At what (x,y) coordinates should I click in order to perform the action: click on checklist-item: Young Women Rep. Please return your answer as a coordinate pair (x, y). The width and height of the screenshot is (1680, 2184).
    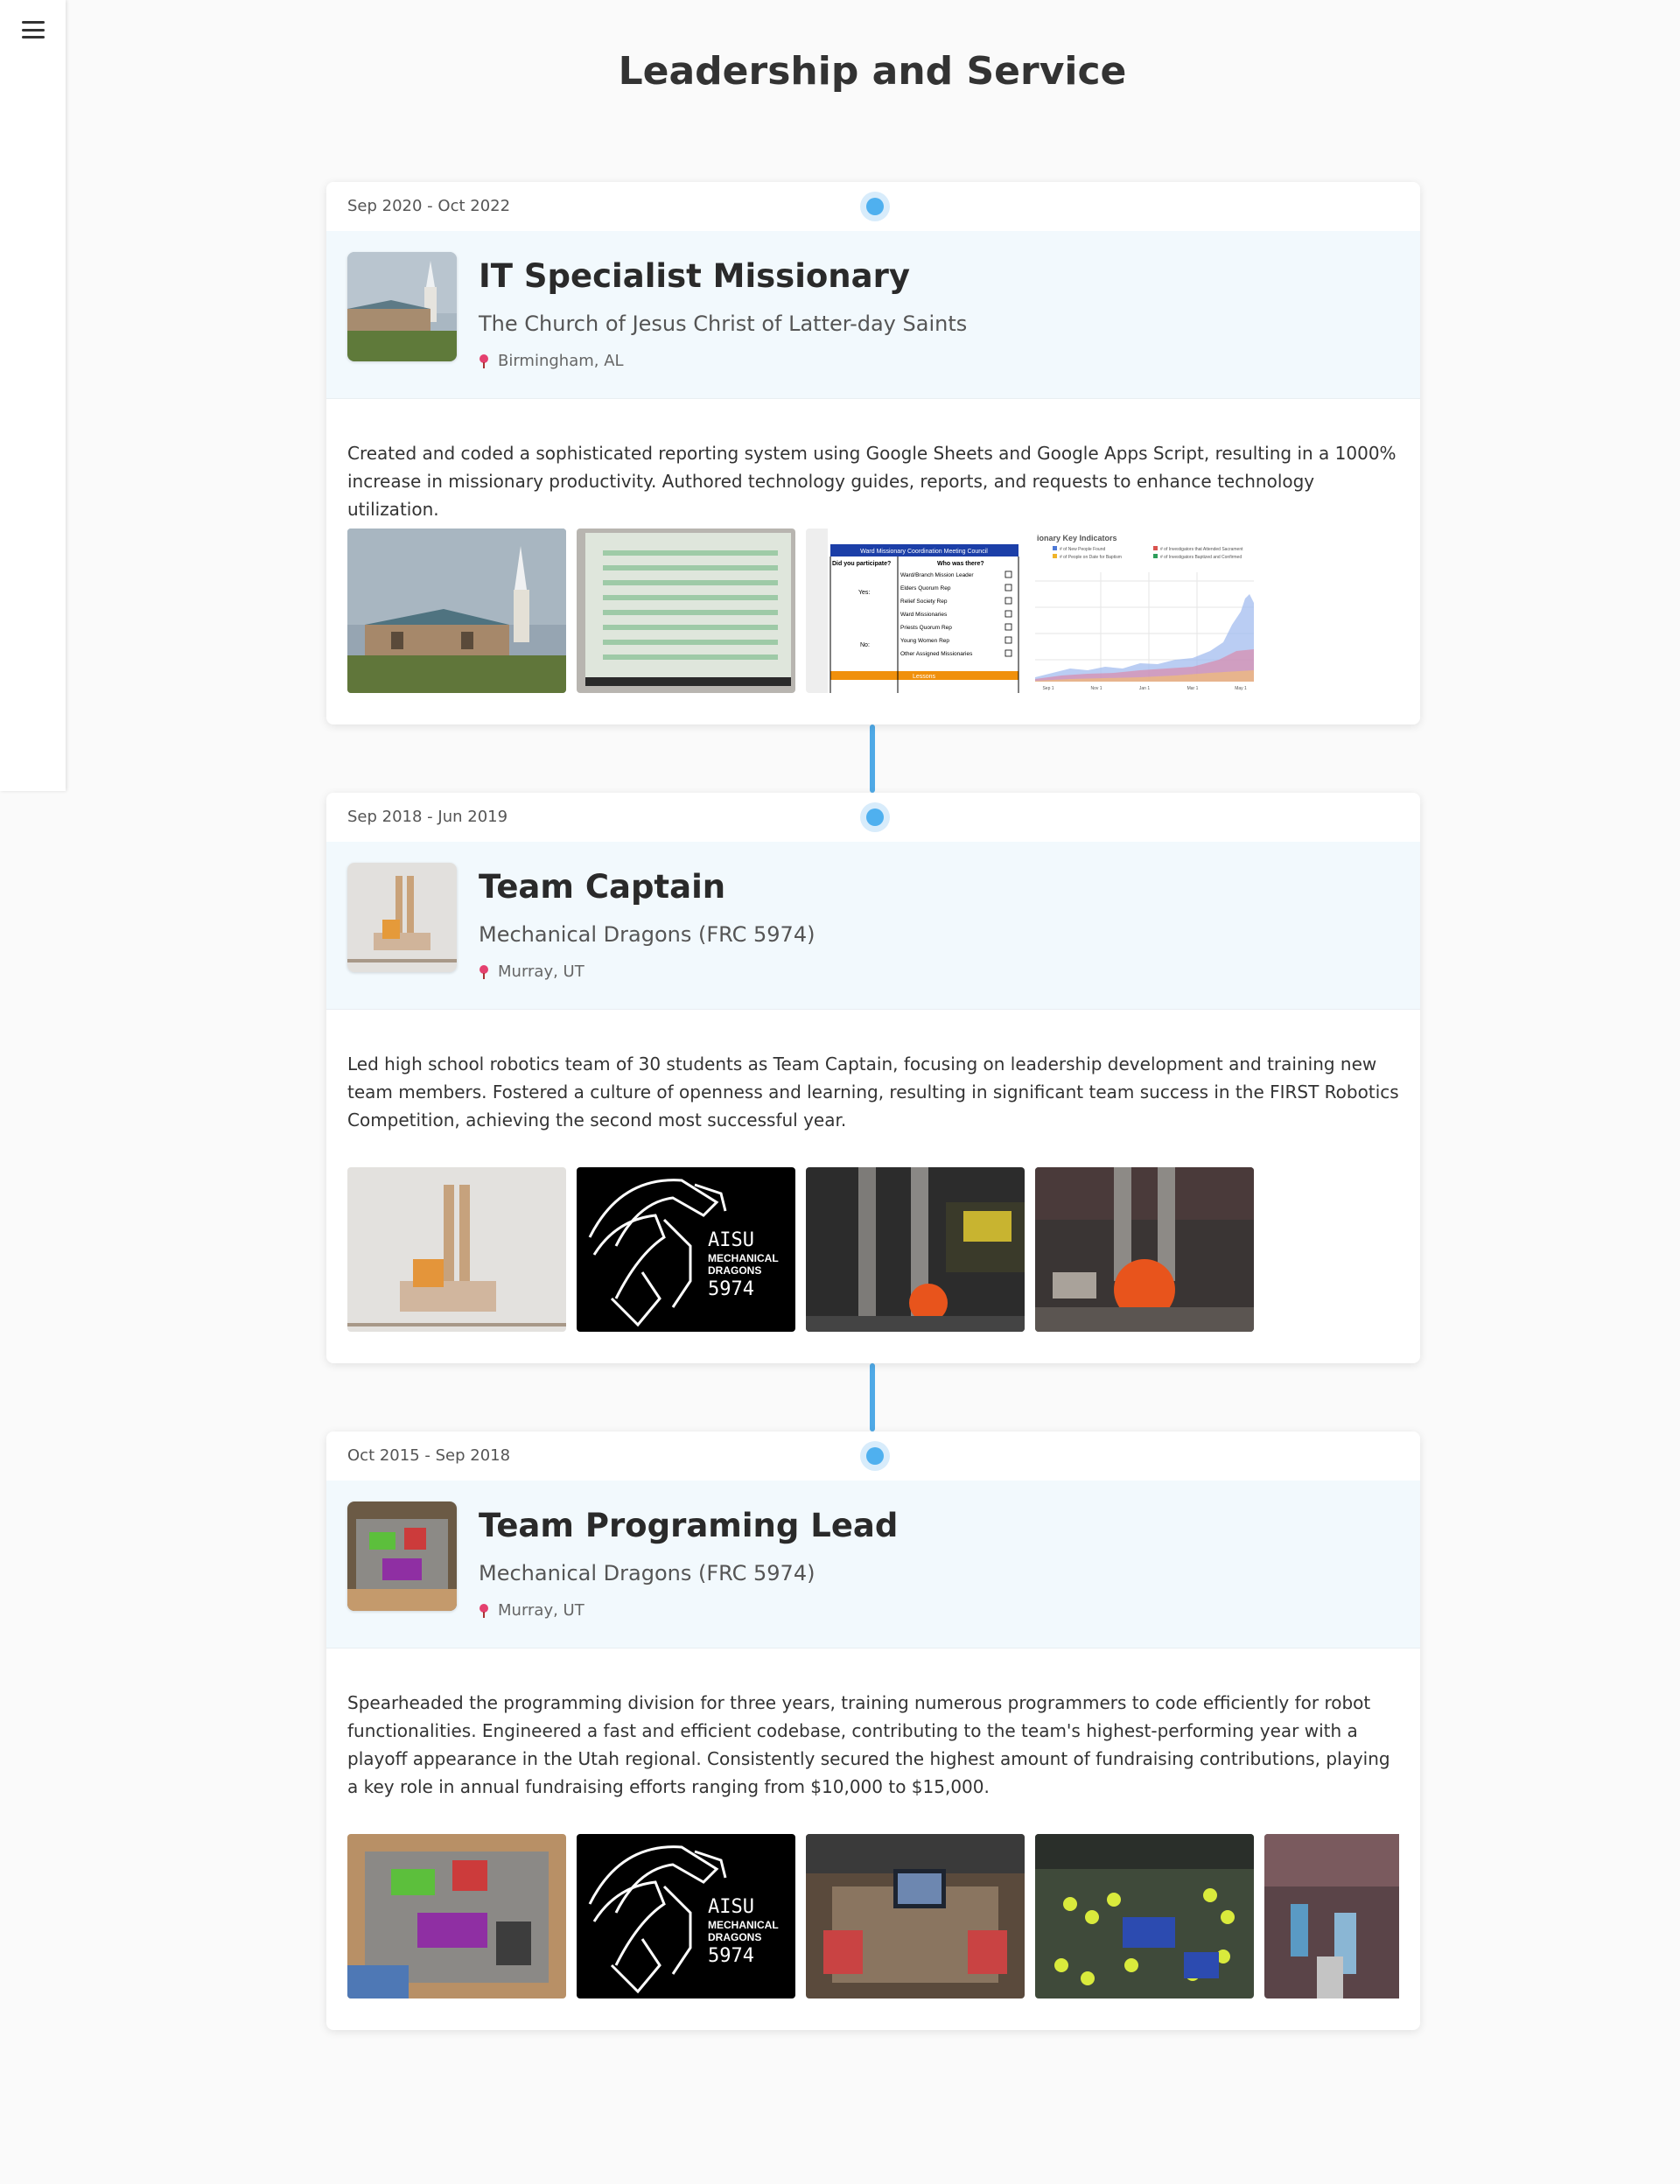
    Looking at the image, I should click on (924, 641).